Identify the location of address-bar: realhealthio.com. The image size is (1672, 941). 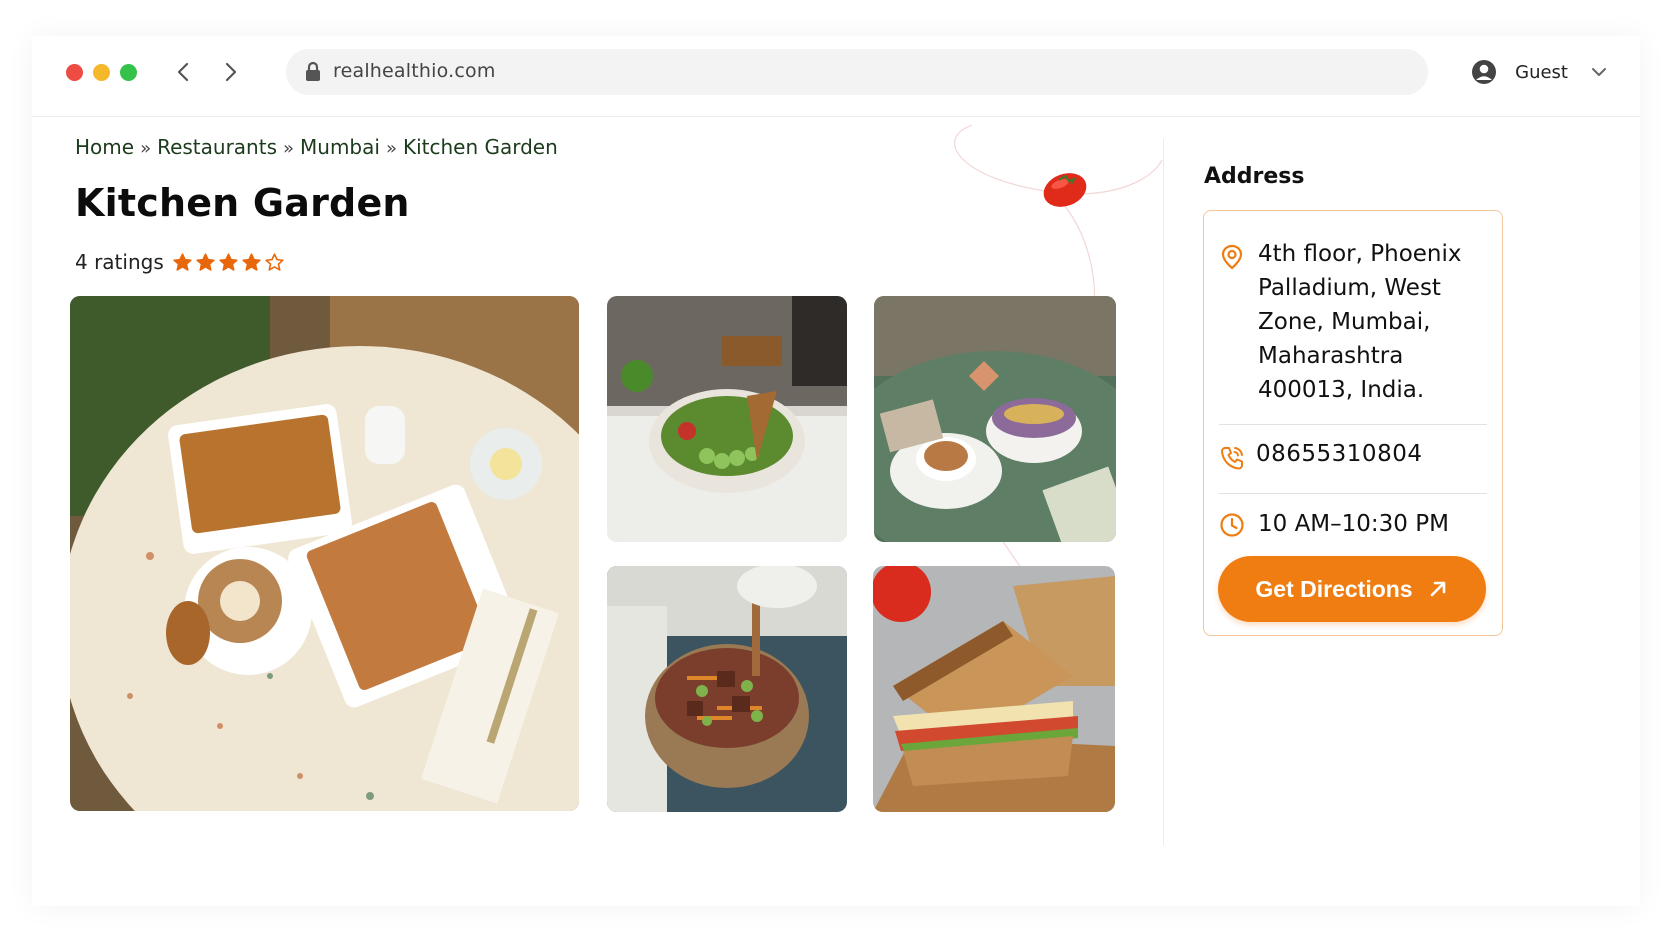
(857, 72).